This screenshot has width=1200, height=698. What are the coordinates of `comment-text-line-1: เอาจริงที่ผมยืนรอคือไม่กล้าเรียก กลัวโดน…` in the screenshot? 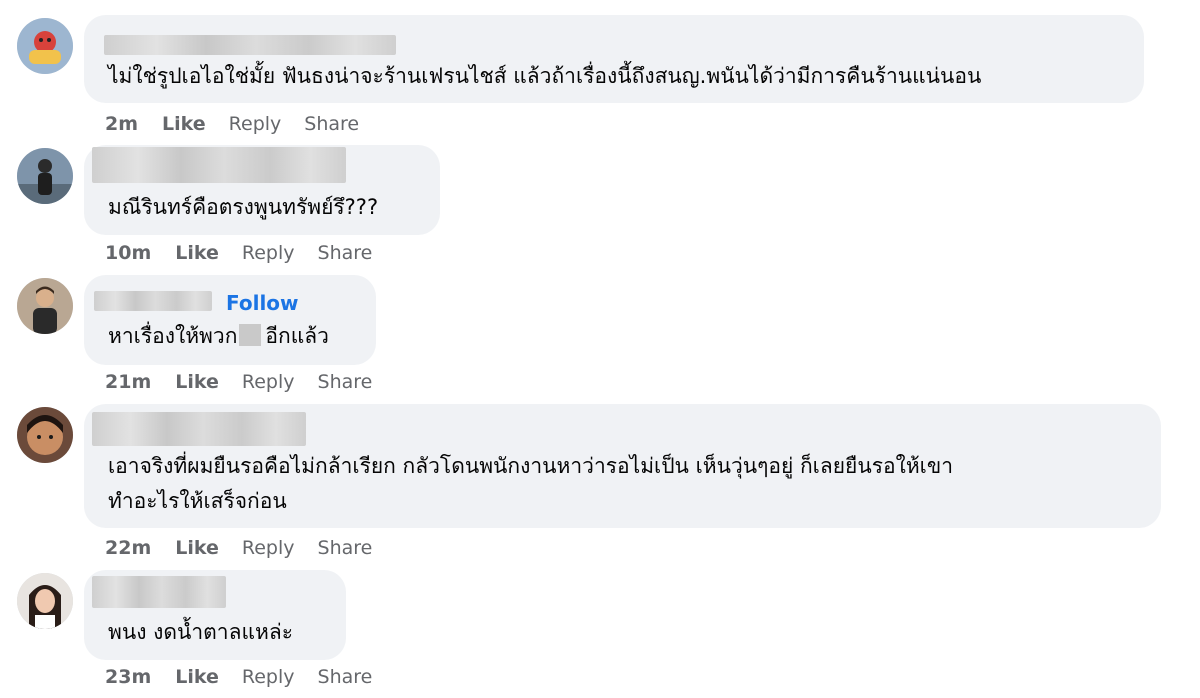 It's located at (531, 466).